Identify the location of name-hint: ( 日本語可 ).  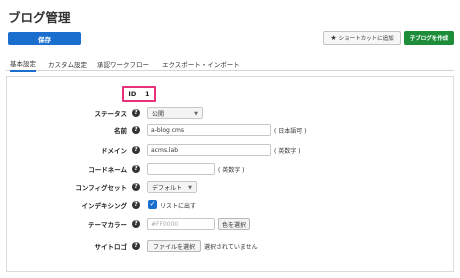
(290, 131).